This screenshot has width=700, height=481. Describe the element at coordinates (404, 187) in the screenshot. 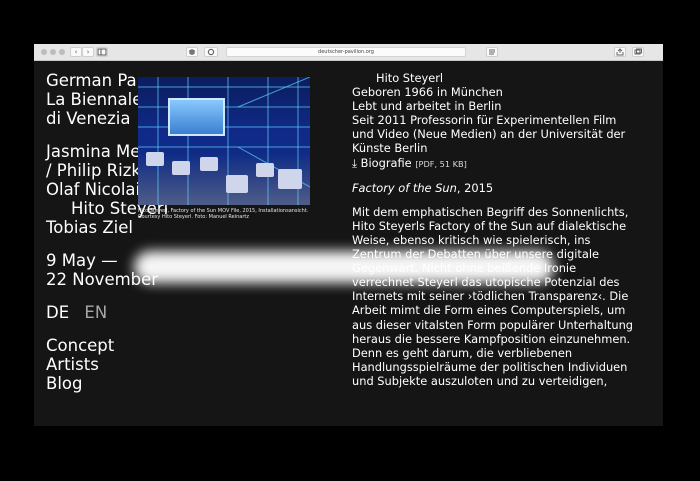

I see `work-title: Factory of the Sun` at that location.